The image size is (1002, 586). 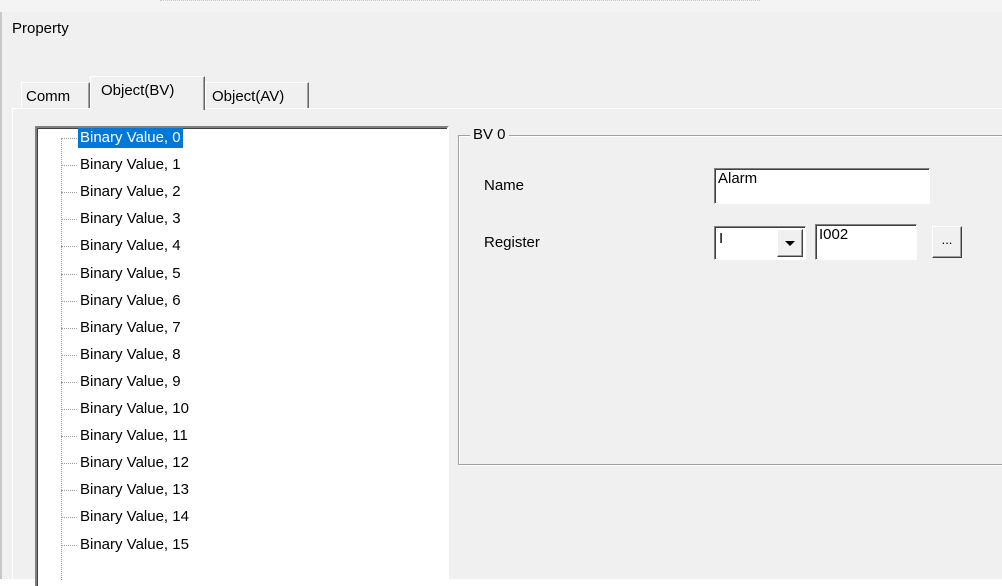 I want to click on register-label: Register, so click(x=512, y=242).